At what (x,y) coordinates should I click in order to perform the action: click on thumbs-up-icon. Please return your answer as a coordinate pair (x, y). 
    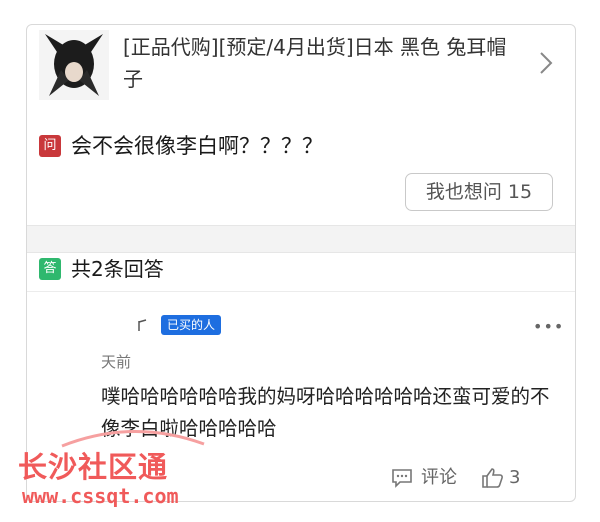
    Looking at the image, I should click on (493, 478).